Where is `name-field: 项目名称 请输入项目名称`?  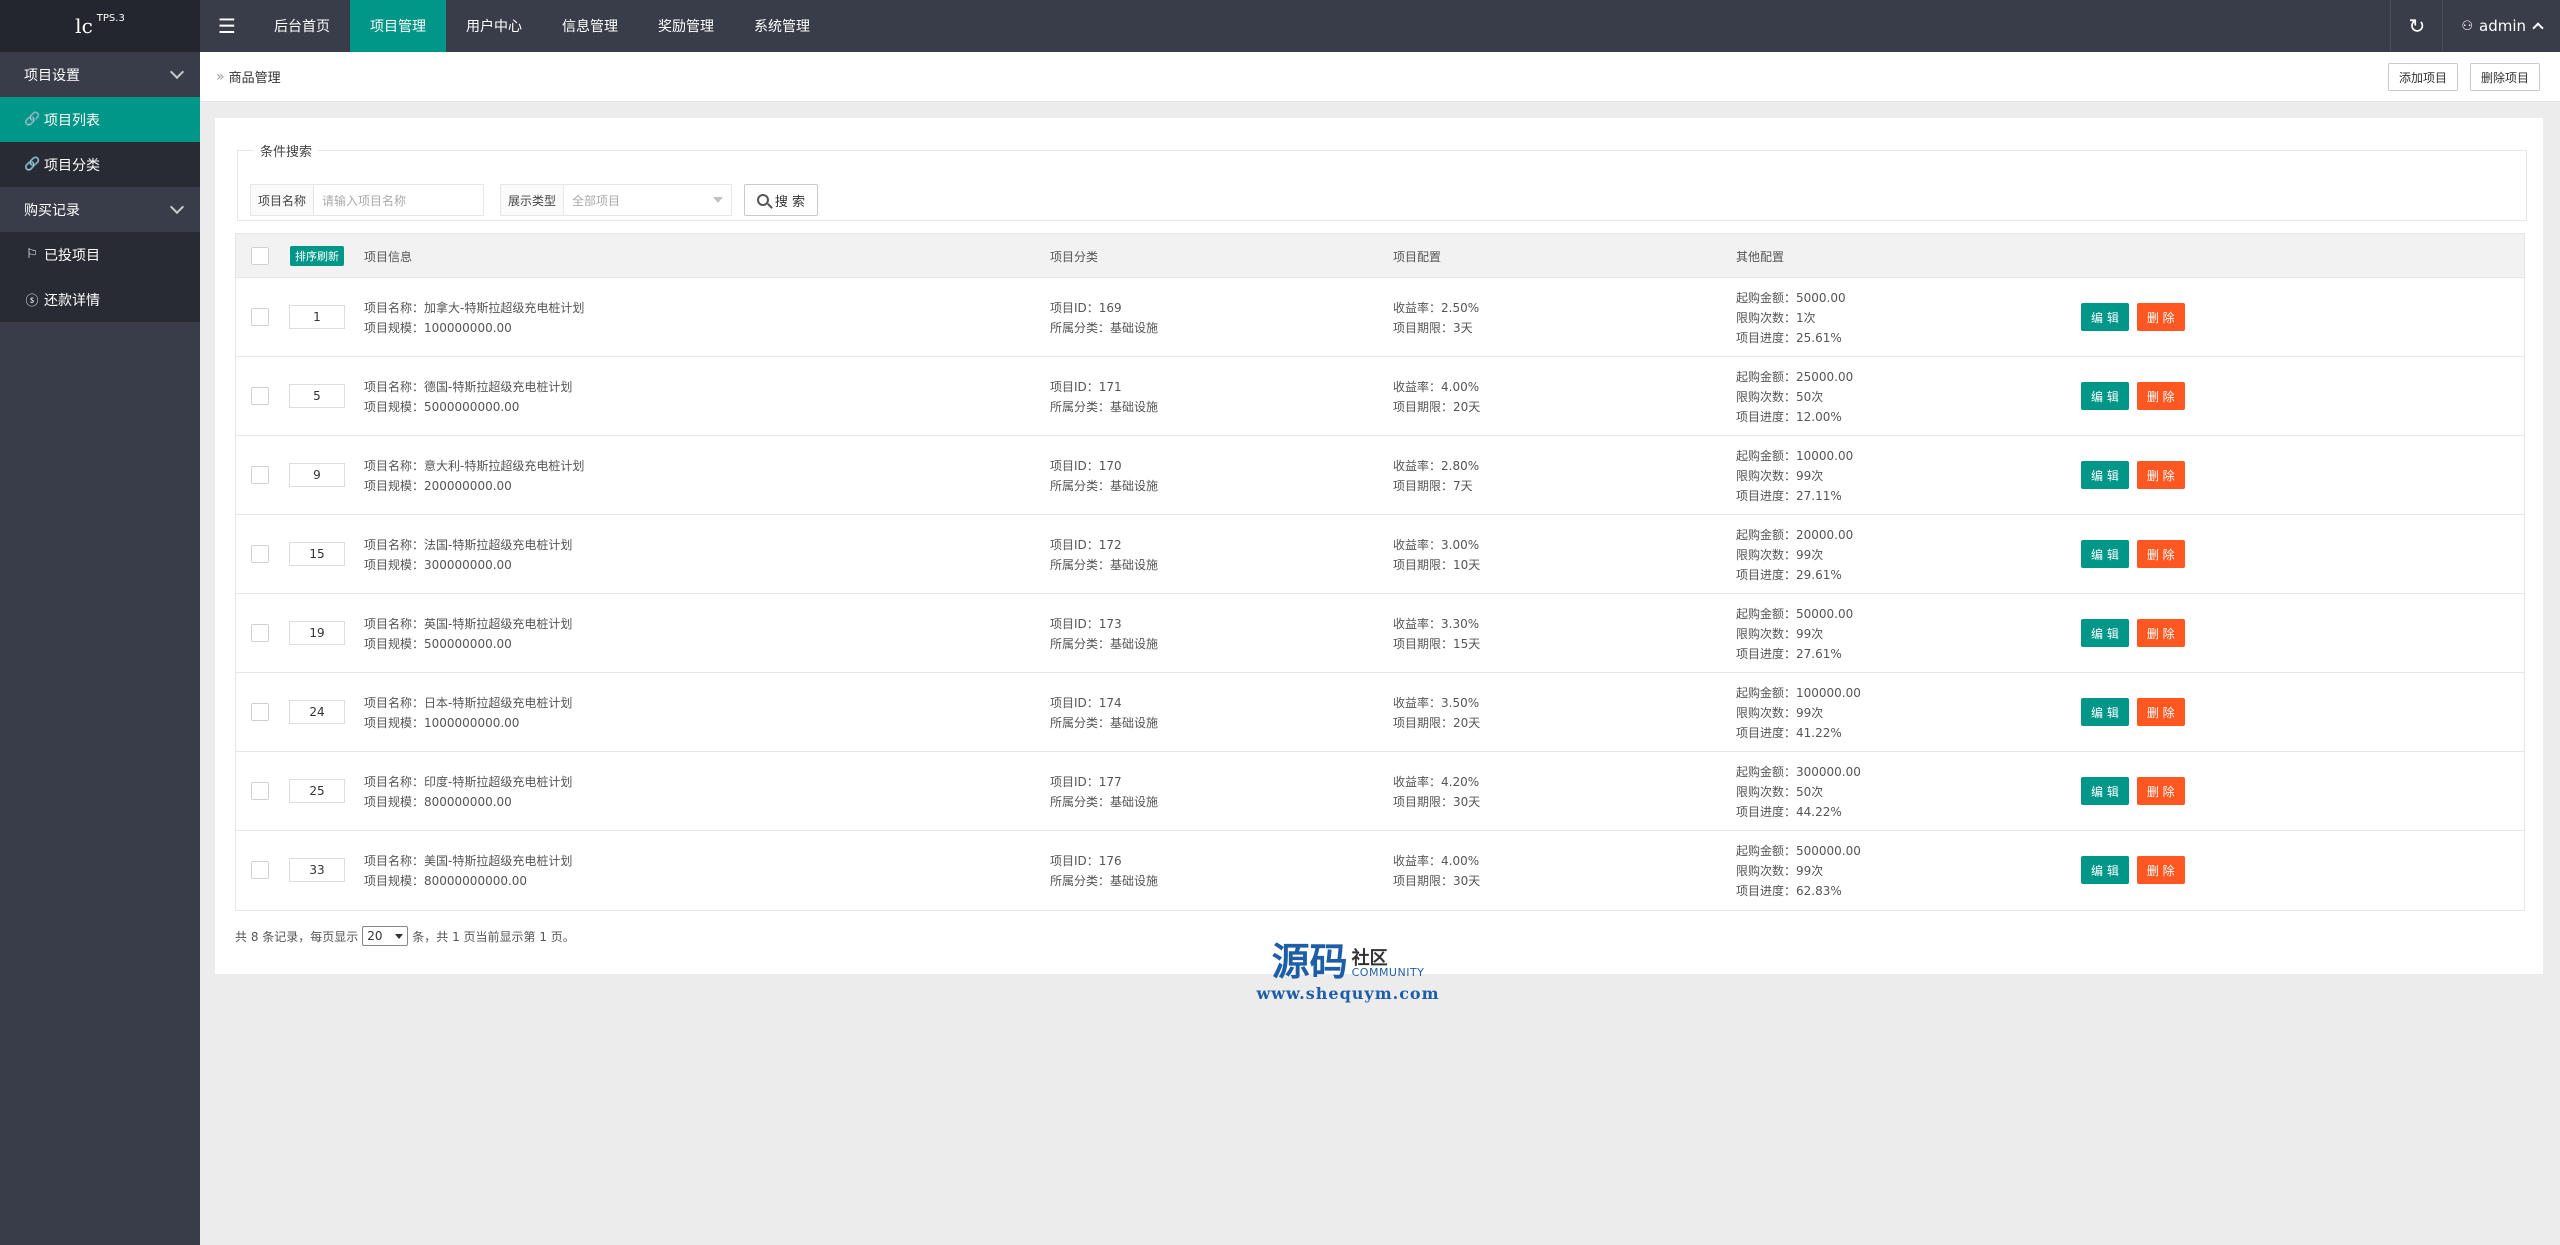
name-field: 项目名称 请输入项目名称 is located at coordinates (367, 200).